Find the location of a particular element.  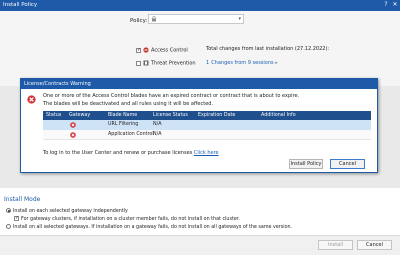

policy-select: ▾ is located at coordinates (196, 19).